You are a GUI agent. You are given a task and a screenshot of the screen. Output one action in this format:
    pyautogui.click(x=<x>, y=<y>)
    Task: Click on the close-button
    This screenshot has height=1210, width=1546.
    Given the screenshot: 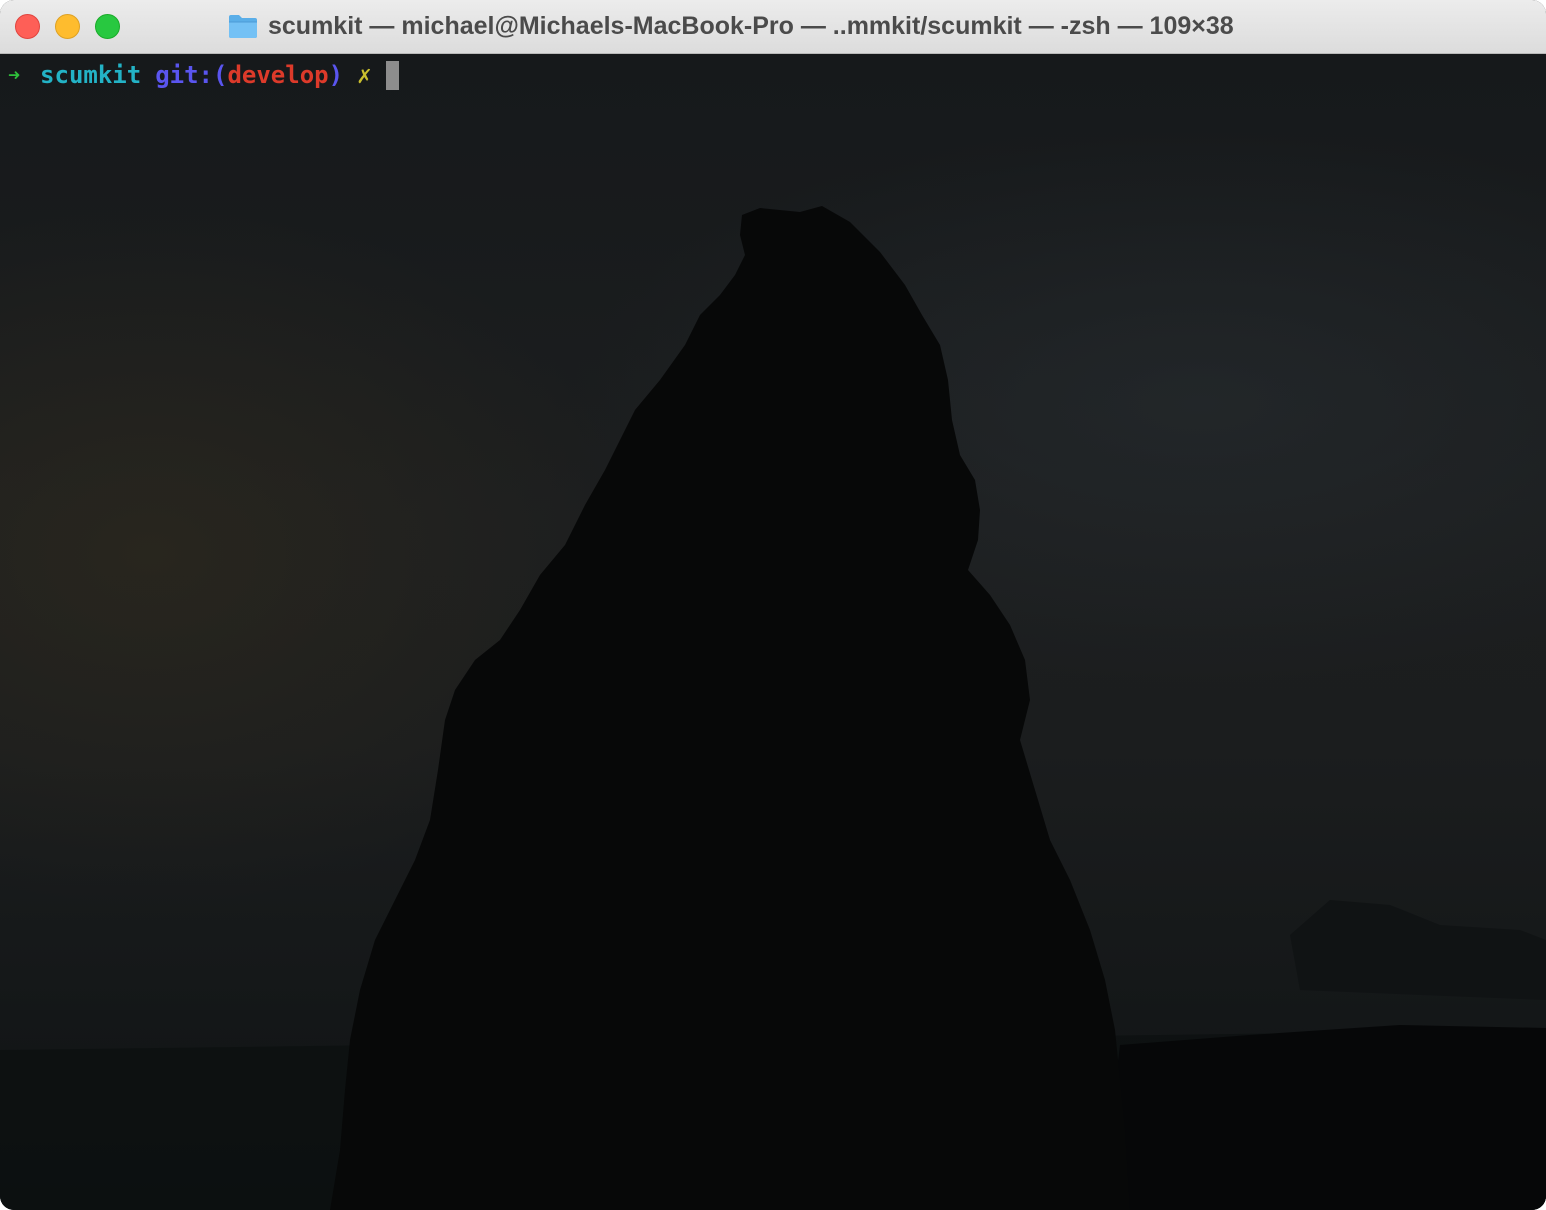 What is the action you would take?
    pyautogui.click(x=27, y=26)
    